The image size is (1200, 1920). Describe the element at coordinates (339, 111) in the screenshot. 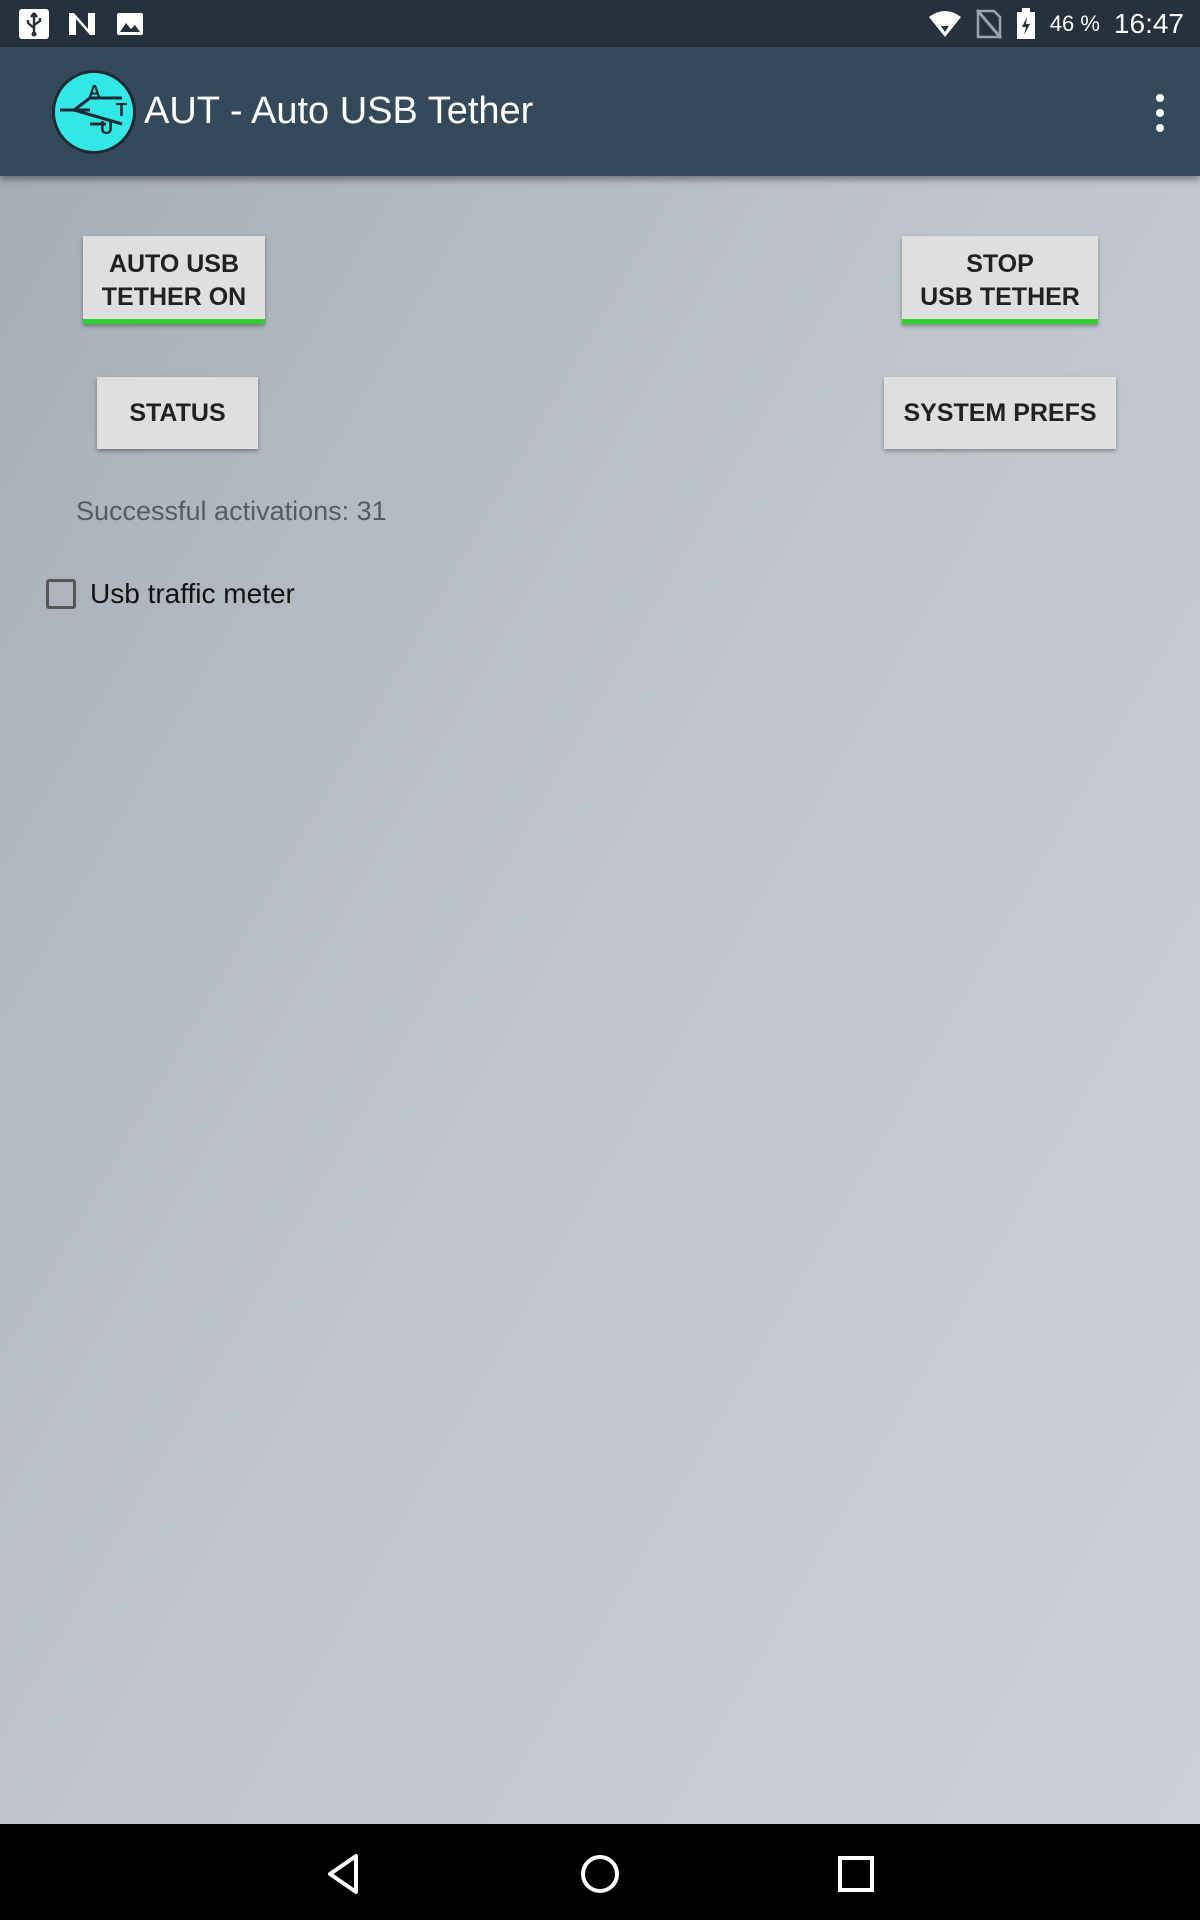

I see `app-title: AUT - Auto USB Tether` at that location.